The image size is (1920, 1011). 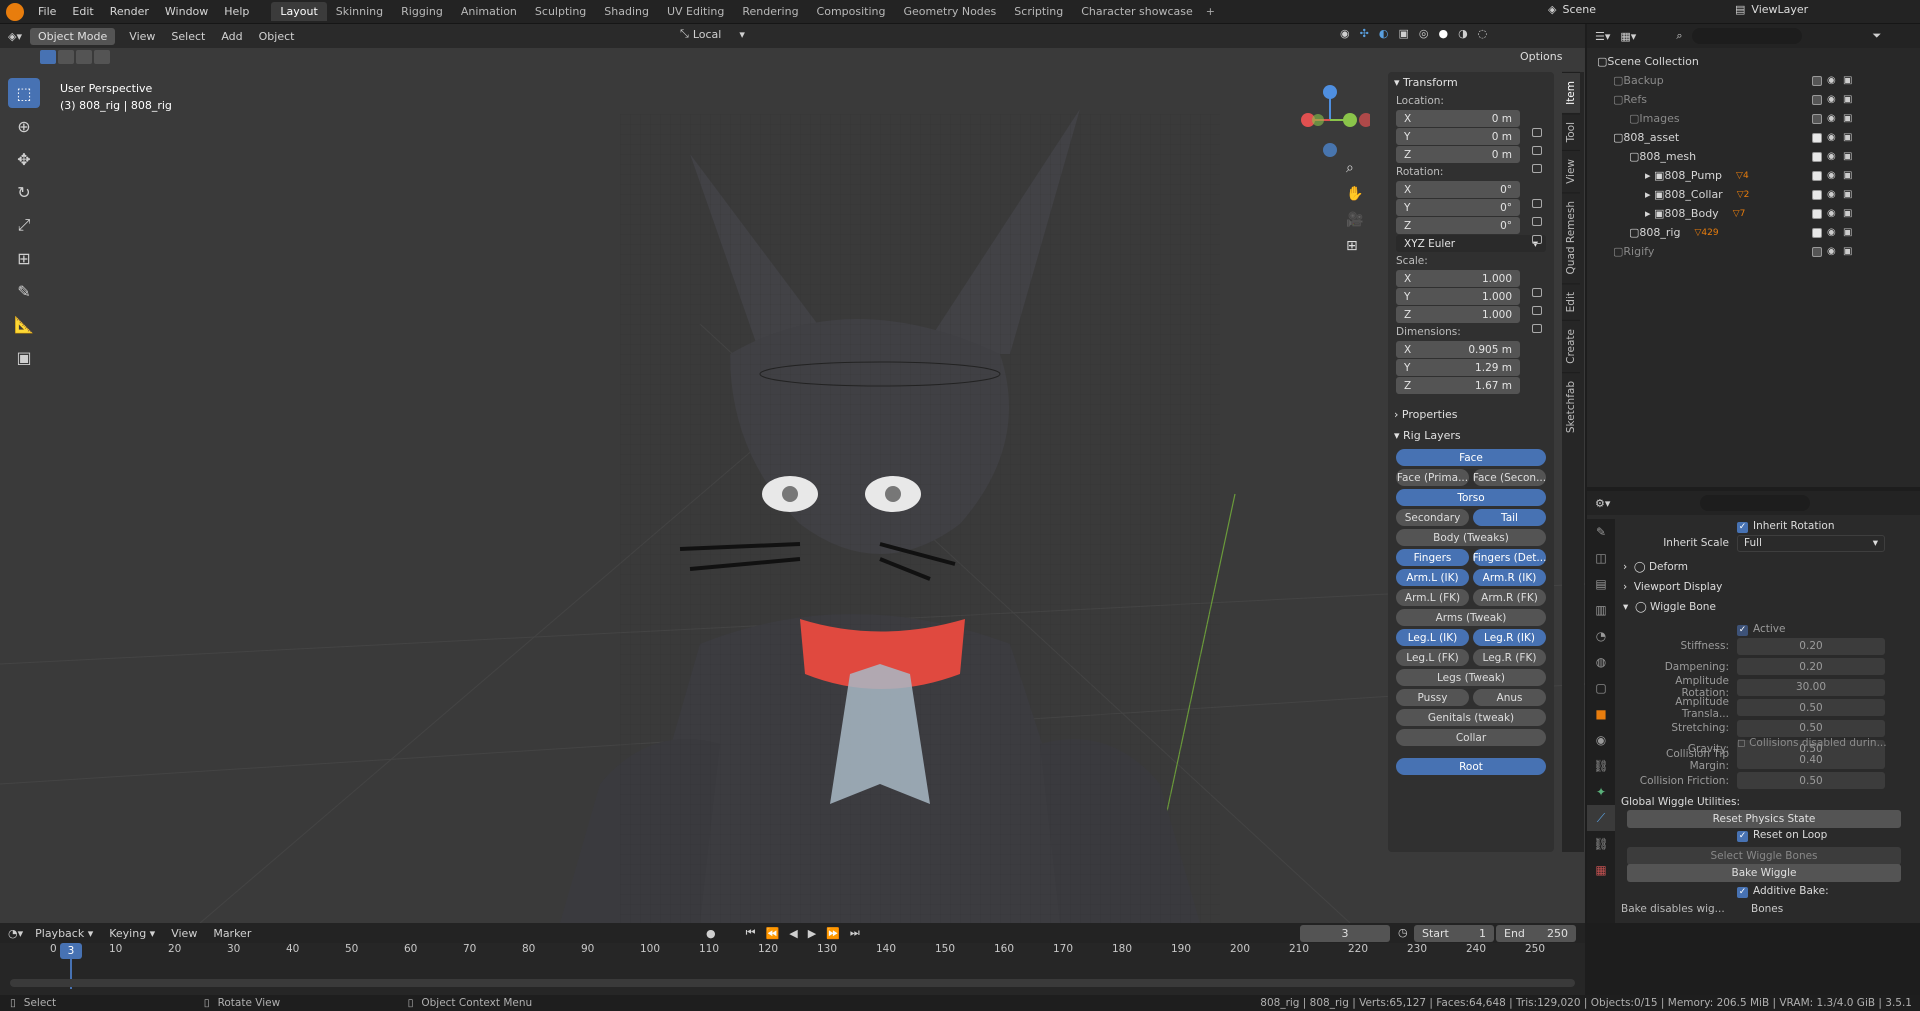 What do you see at coordinates (24, 357) in the screenshot?
I see `add-cube-tool-icon: ▣` at bounding box center [24, 357].